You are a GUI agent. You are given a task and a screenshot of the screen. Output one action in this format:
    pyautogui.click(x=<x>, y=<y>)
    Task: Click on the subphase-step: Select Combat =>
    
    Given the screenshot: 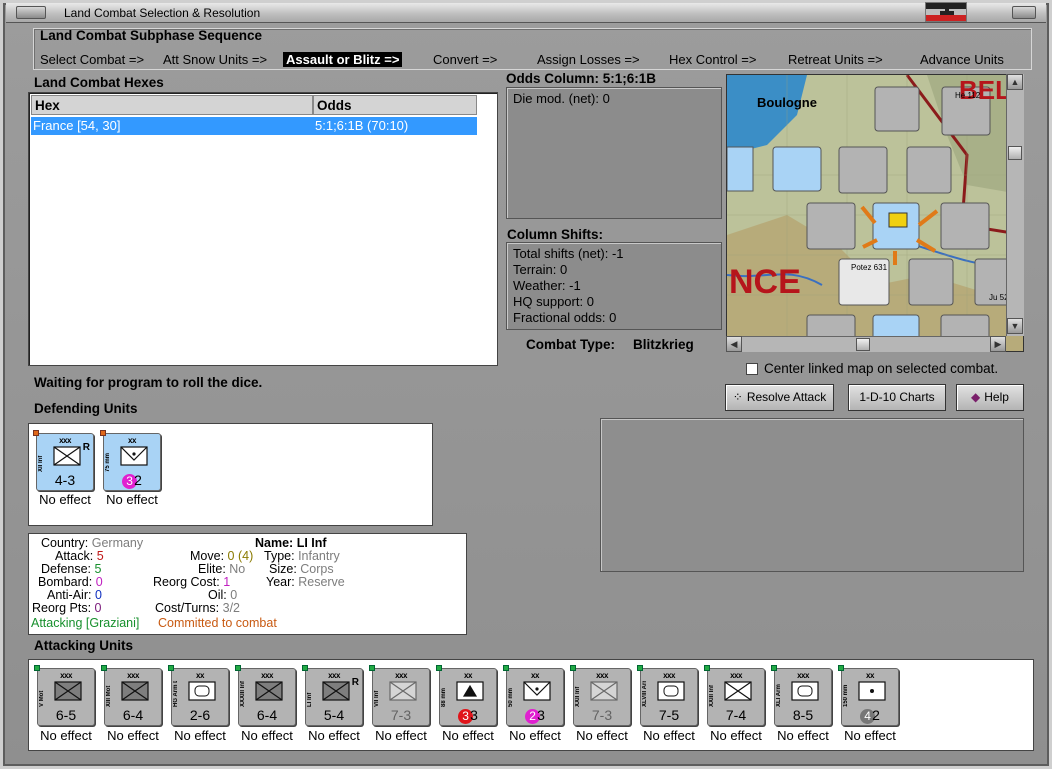 What is the action you would take?
    pyautogui.click(x=92, y=59)
    